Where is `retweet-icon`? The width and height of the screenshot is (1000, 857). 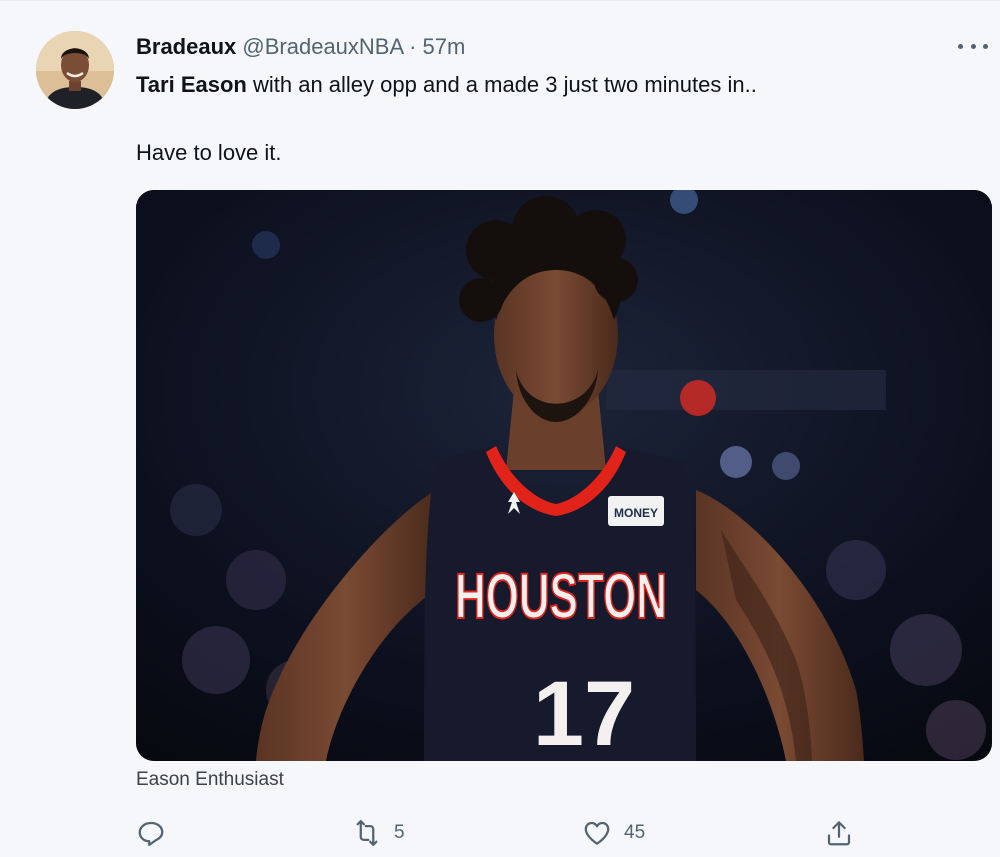 retweet-icon is located at coordinates (367, 833).